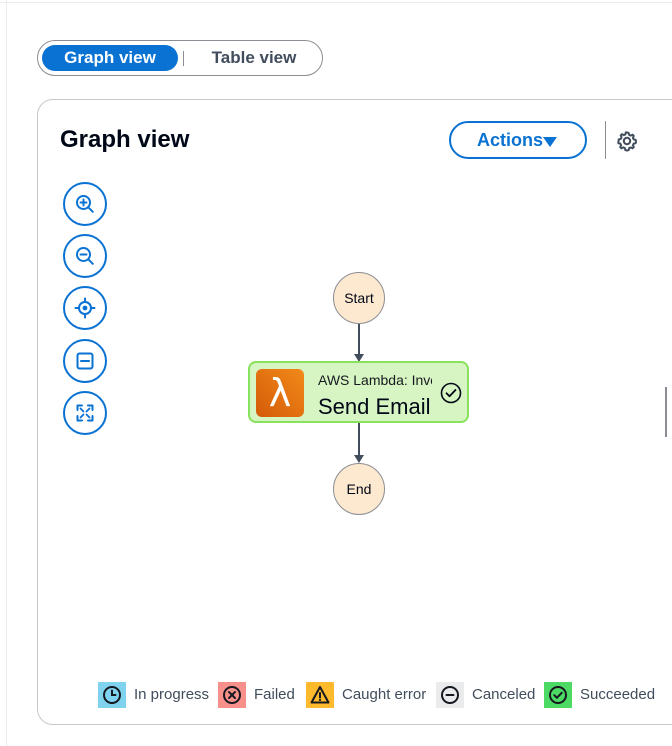 Image resolution: width=672 pixels, height=746 pixels. What do you see at coordinates (375, 380) in the screenshot?
I see `task-type-label: AWS Lambda: Invoke` at bounding box center [375, 380].